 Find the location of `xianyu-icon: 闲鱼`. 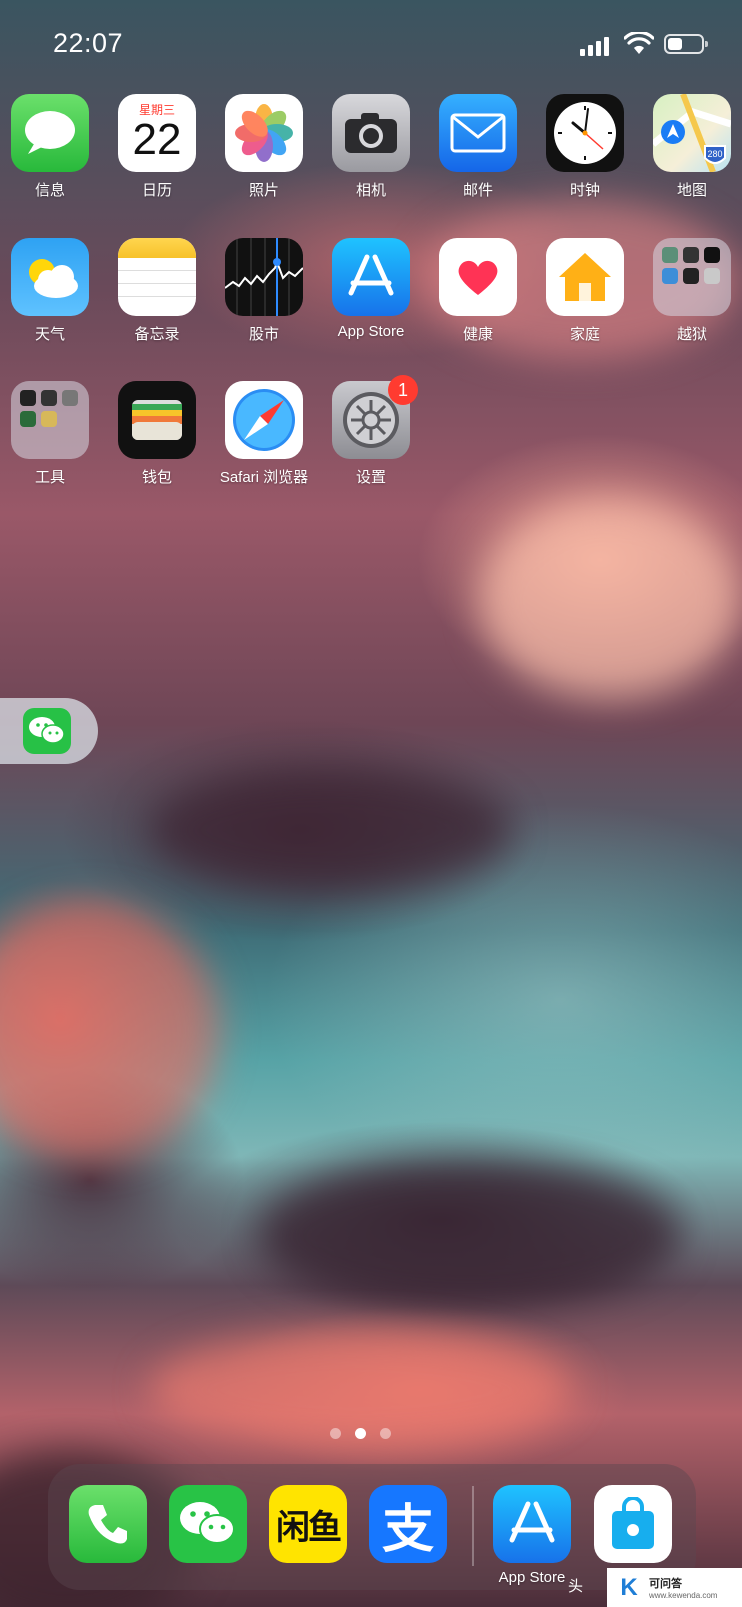

xianyu-icon: 闲鱼 is located at coordinates (308, 1524).